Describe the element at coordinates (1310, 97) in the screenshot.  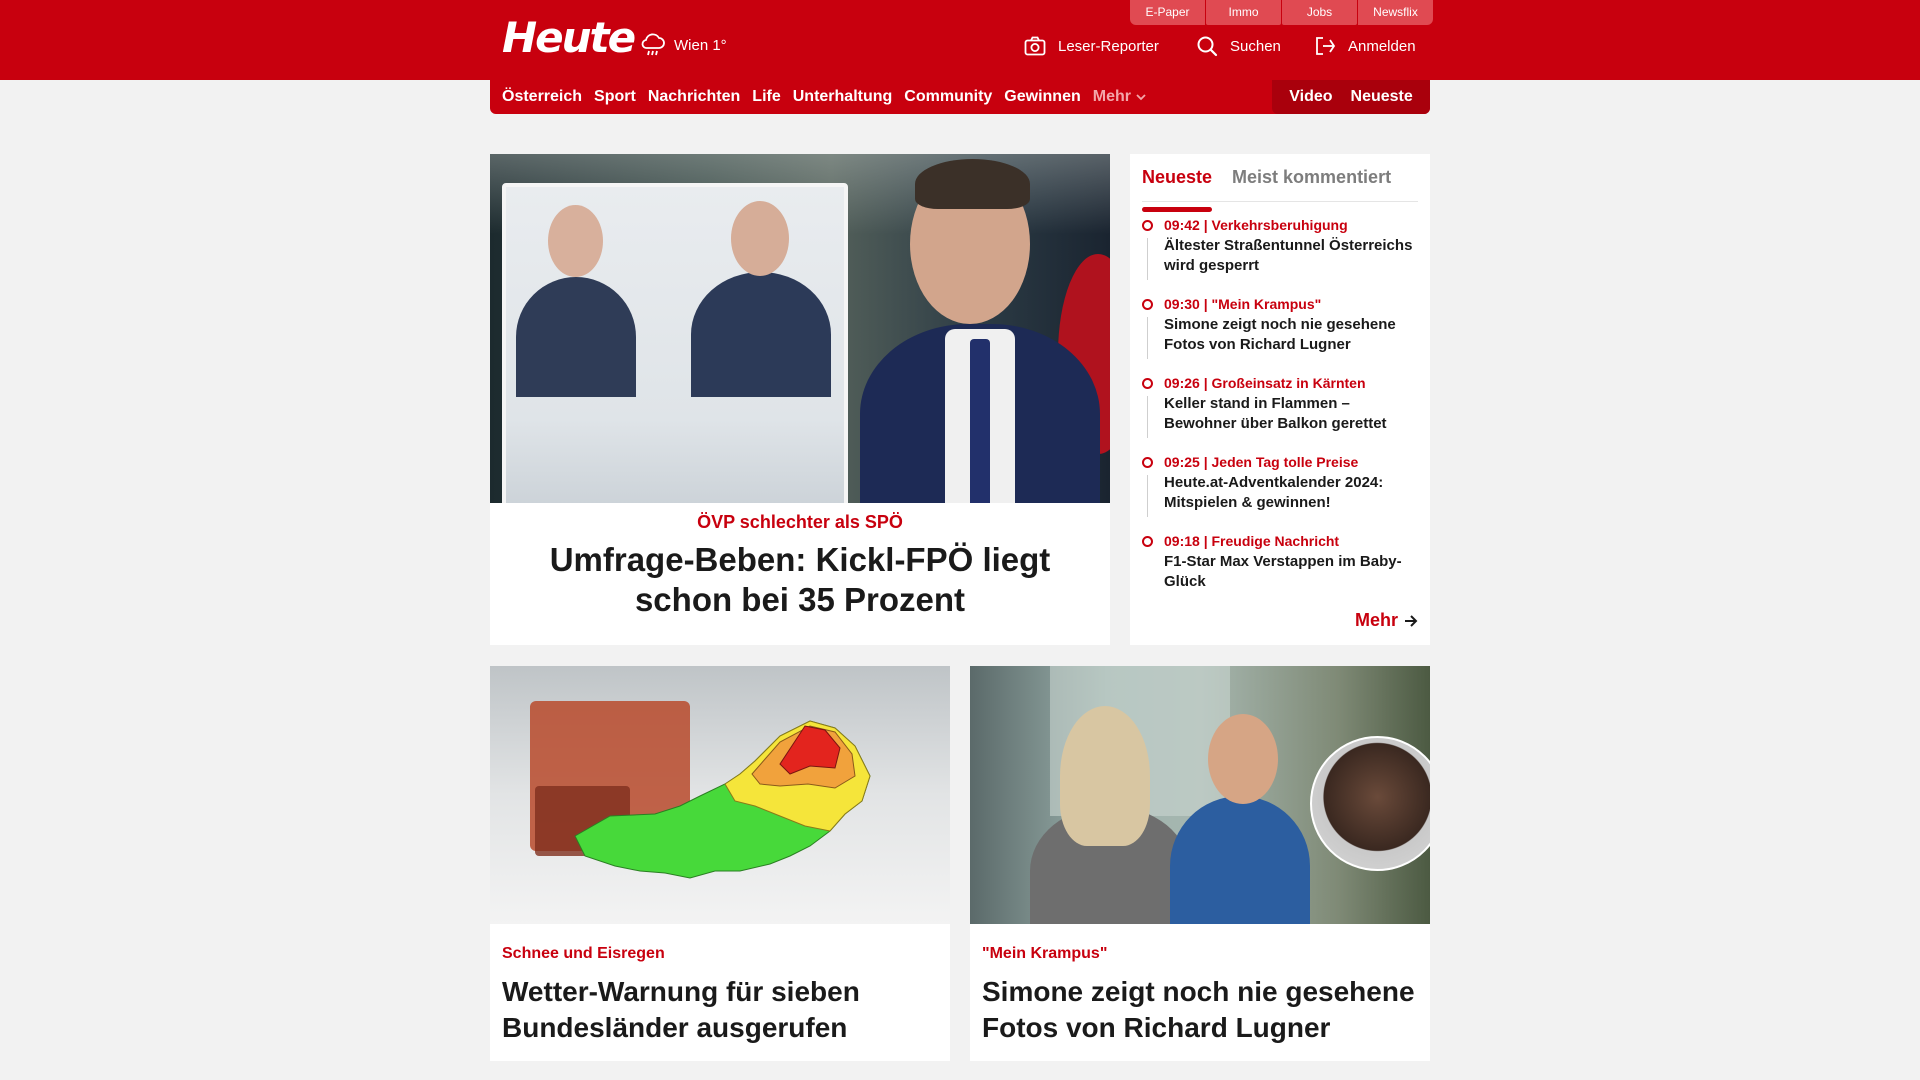
I see `nav-item-video: Video` at that location.